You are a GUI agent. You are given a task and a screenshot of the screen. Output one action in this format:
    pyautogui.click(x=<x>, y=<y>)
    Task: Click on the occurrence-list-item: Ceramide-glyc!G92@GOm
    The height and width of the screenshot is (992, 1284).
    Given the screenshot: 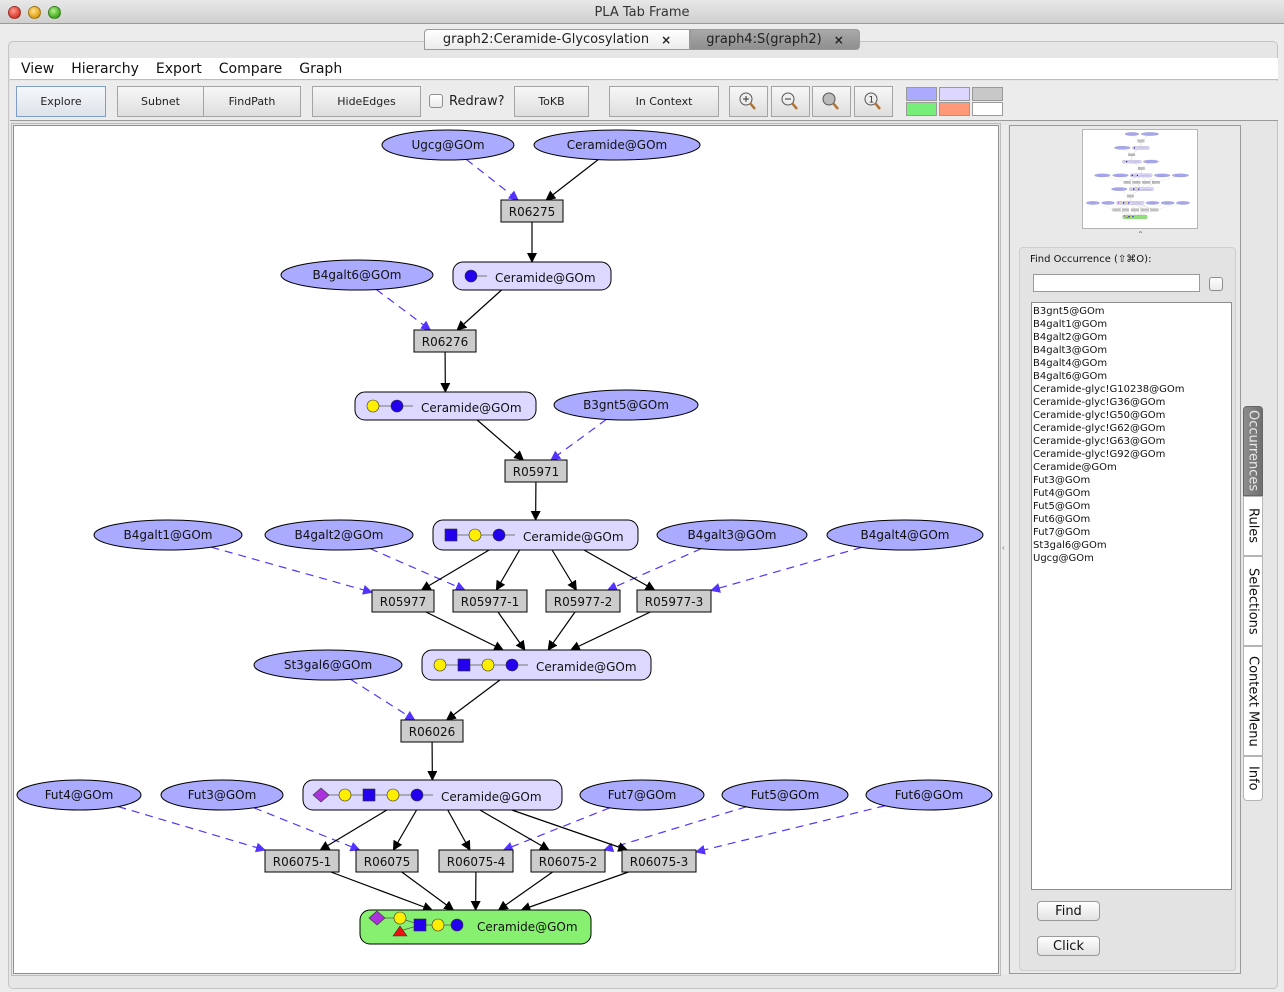 What is the action you would take?
    pyautogui.click(x=1131, y=454)
    